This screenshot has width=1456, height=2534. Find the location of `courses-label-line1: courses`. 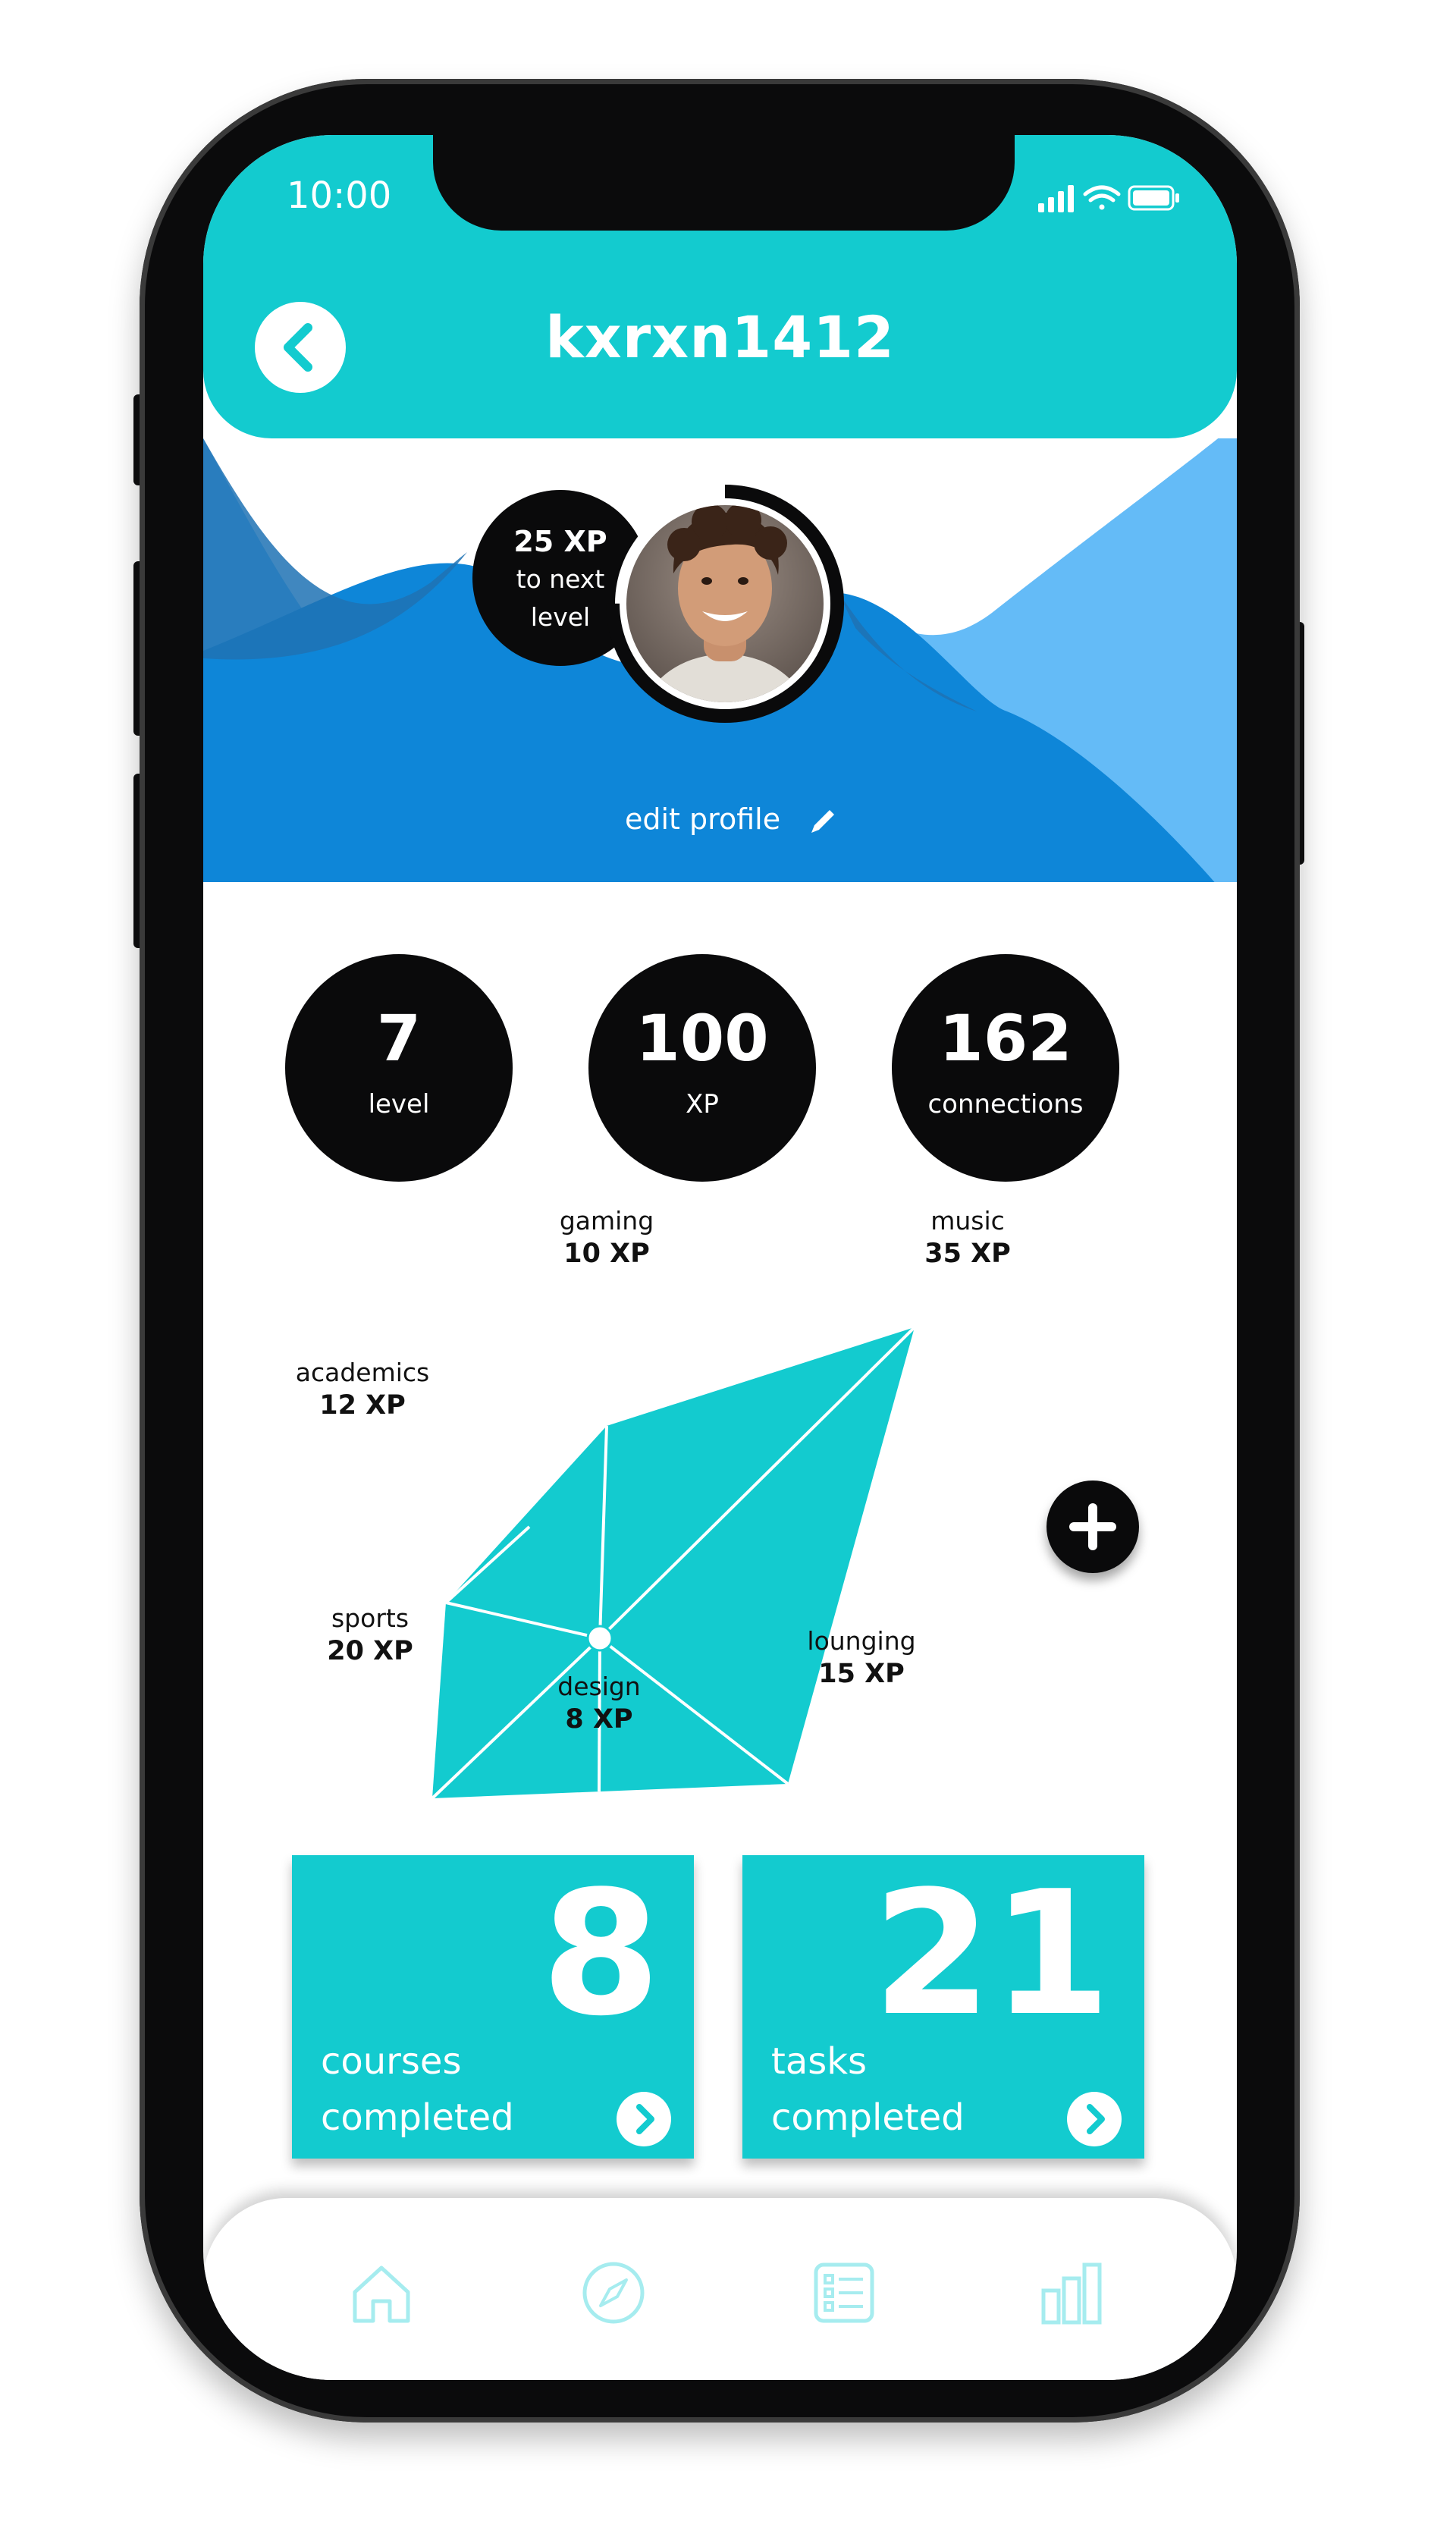

courses-label-line1: courses is located at coordinates (391, 2061).